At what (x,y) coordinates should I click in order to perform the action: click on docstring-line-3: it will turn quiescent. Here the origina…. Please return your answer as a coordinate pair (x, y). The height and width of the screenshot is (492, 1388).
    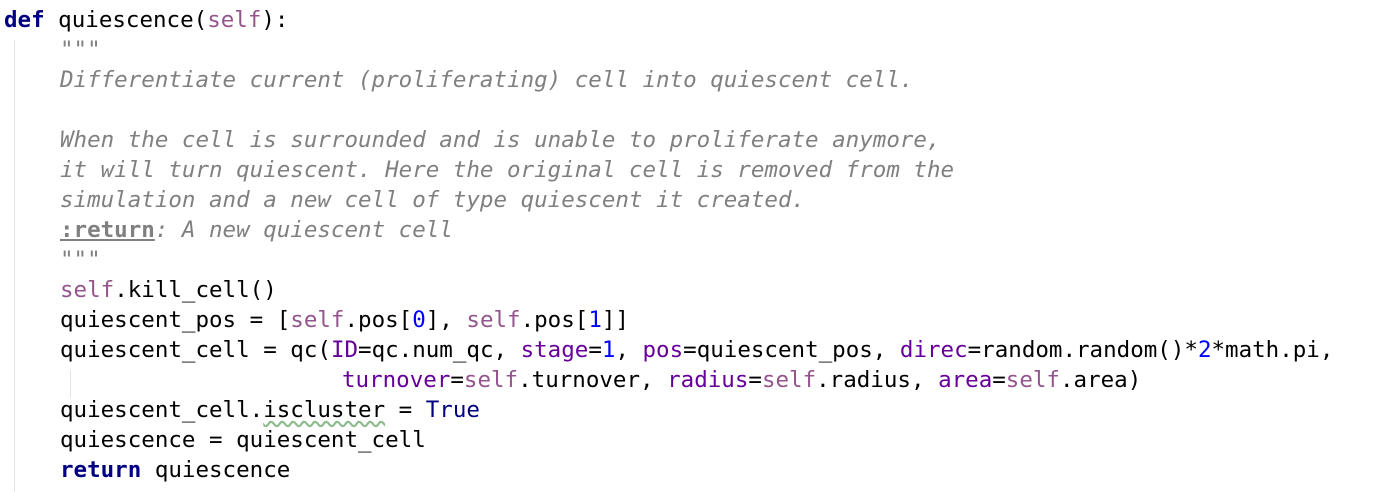
    Looking at the image, I should click on (507, 170).